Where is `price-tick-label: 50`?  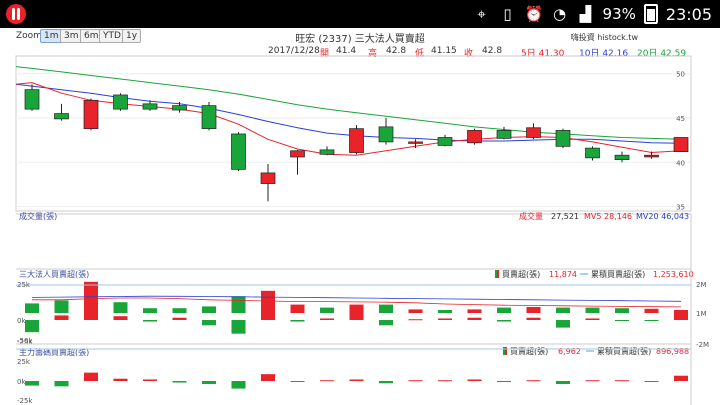 price-tick-label: 50 is located at coordinates (680, 75).